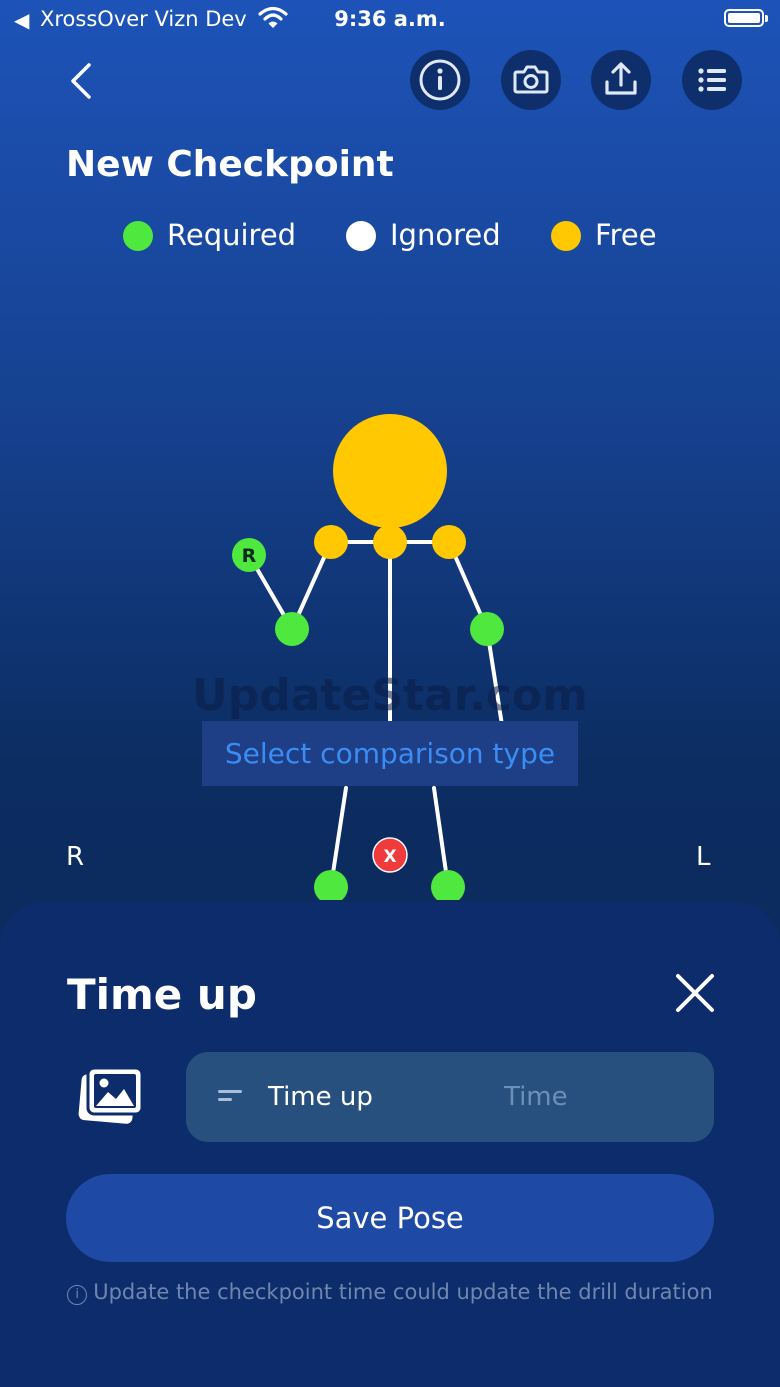 The image size is (780, 1387). What do you see at coordinates (448, 885) in the screenshot?
I see `left-knee-joint` at bounding box center [448, 885].